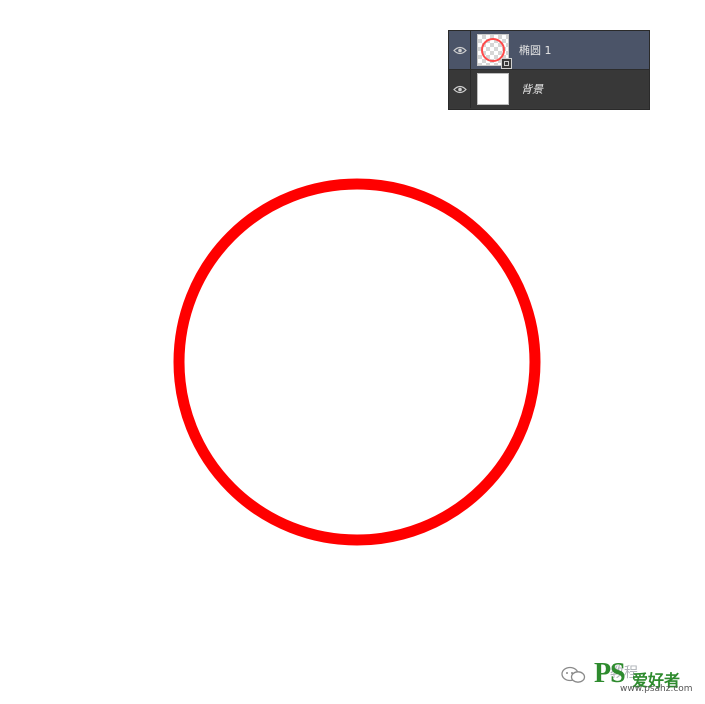  I want to click on white-background-thumbnail, so click(493, 89).